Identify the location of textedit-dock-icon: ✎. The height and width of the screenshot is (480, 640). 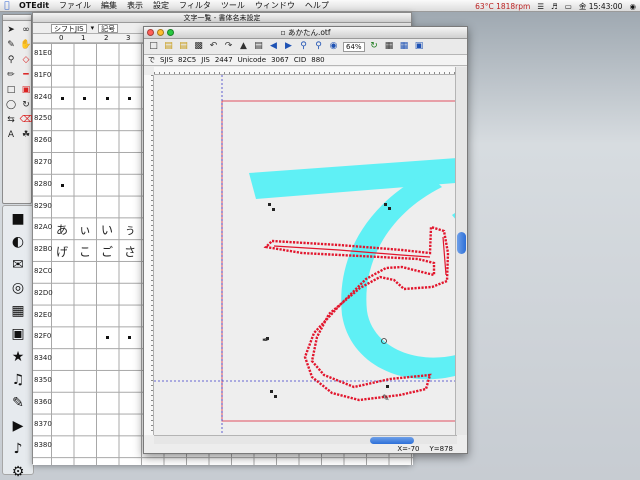
(18, 403).